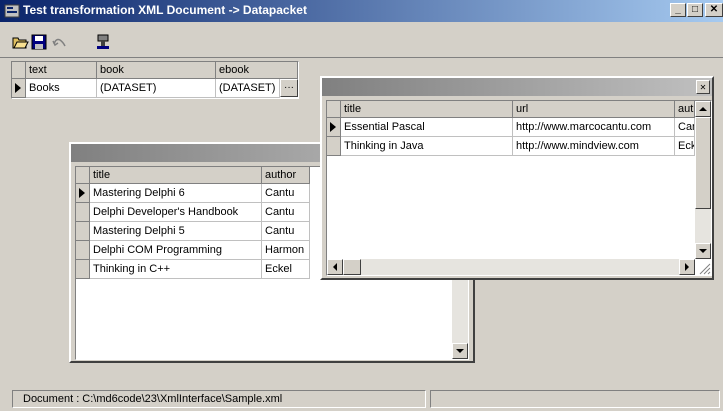  Describe the element at coordinates (257, 70) in the screenshot. I see `column-header-ebook: ebook` at that location.